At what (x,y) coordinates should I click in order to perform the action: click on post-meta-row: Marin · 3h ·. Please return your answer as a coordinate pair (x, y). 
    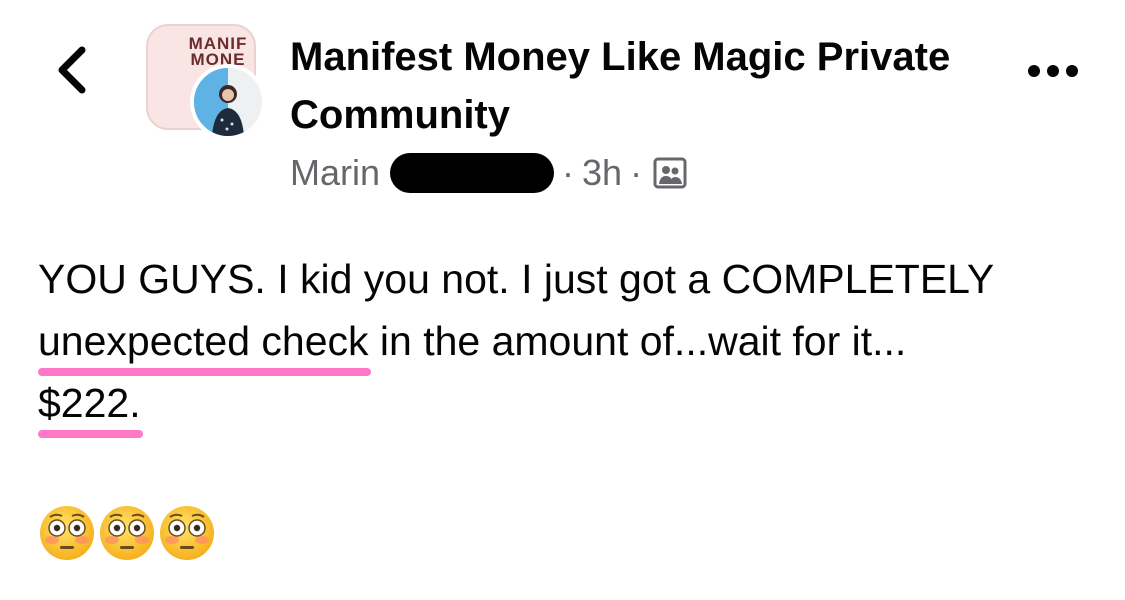
    Looking at the image, I should click on (489, 173).